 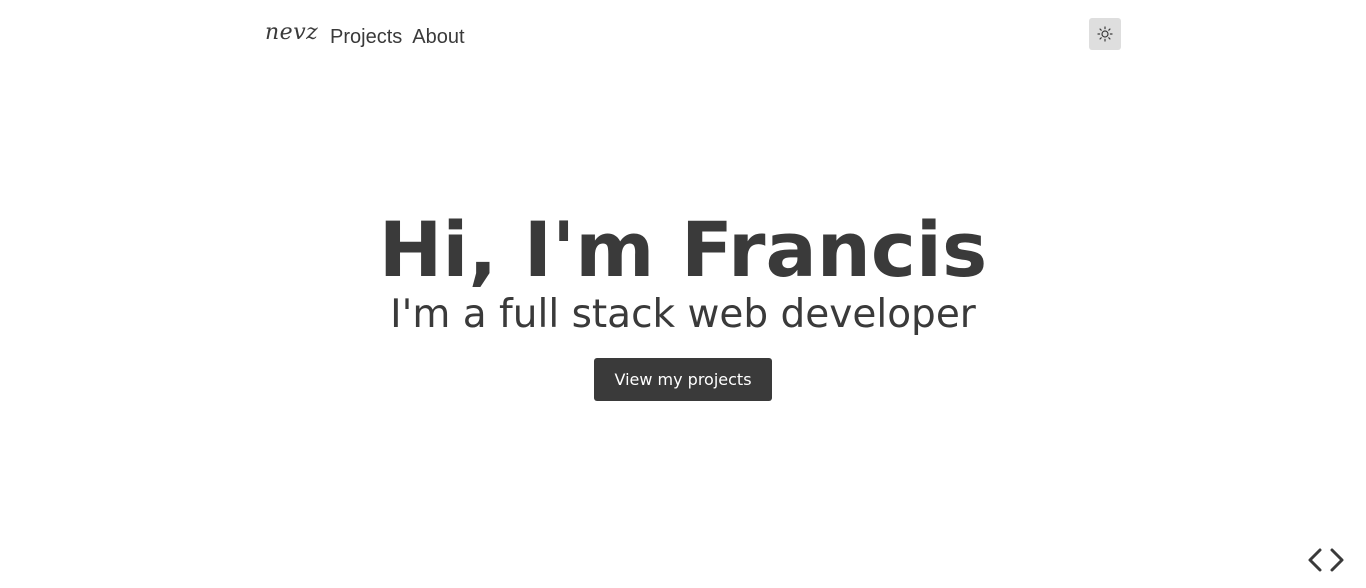 I want to click on nav-links: Projects About, so click(x=397, y=37).